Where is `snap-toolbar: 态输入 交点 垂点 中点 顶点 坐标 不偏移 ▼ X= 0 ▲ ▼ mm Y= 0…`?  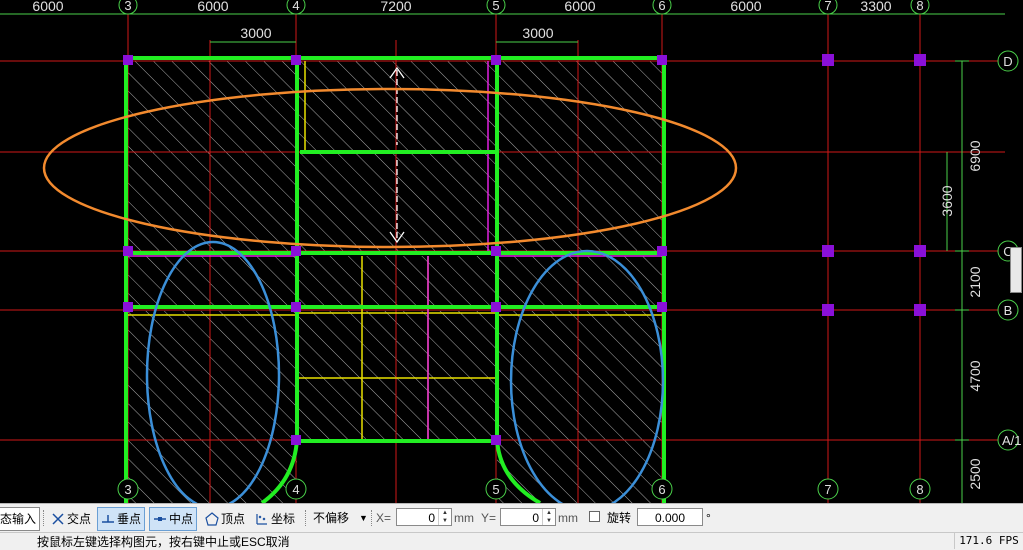 snap-toolbar: 态输入 交点 垂点 中点 顶点 坐标 不偏移 ▼ X= 0 ▲ ▼ mm Y= 0… is located at coordinates (511, 517).